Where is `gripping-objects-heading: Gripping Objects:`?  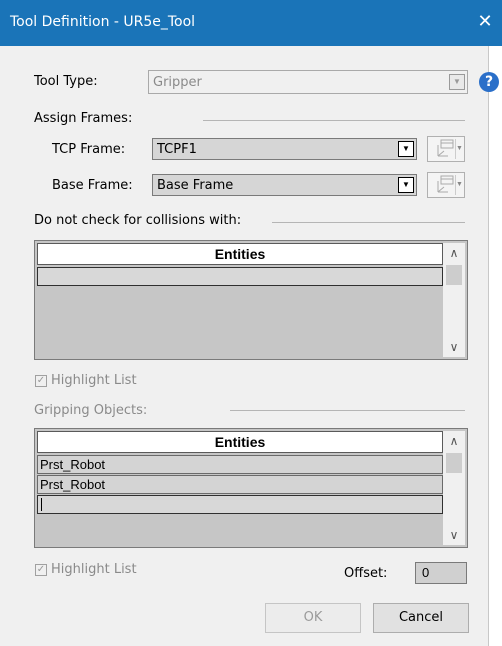
gripping-objects-heading: Gripping Objects: is located at coordinates (91, 410).